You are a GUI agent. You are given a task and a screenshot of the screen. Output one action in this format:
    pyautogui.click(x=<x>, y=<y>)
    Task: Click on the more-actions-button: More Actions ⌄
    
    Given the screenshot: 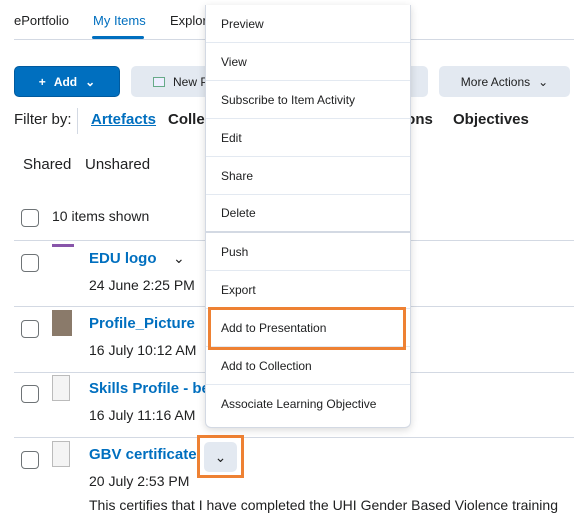 What is the action you would take?
    pyautogui.click(x=504, y=81)
    